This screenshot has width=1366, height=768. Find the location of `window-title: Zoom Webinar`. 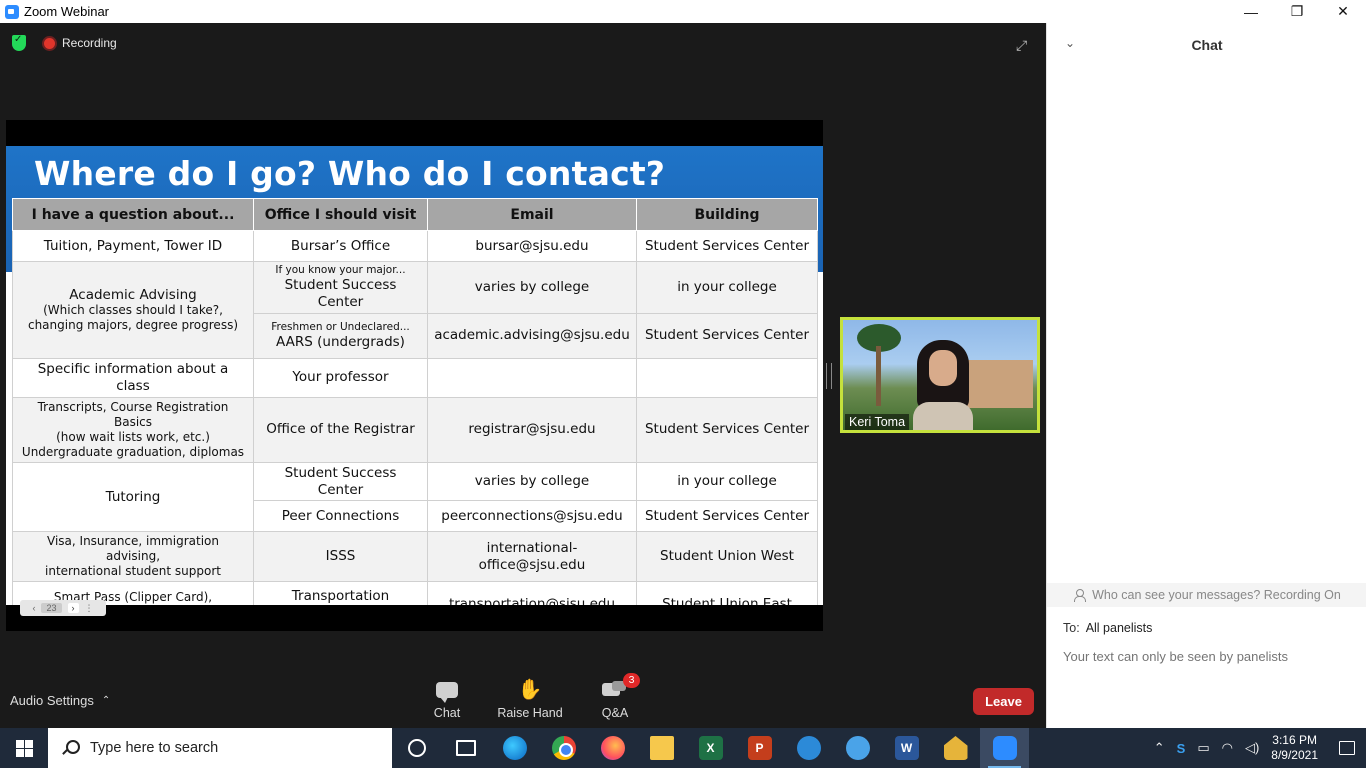

window-title: Zoom Webinar is located at coordinates (67, 11).